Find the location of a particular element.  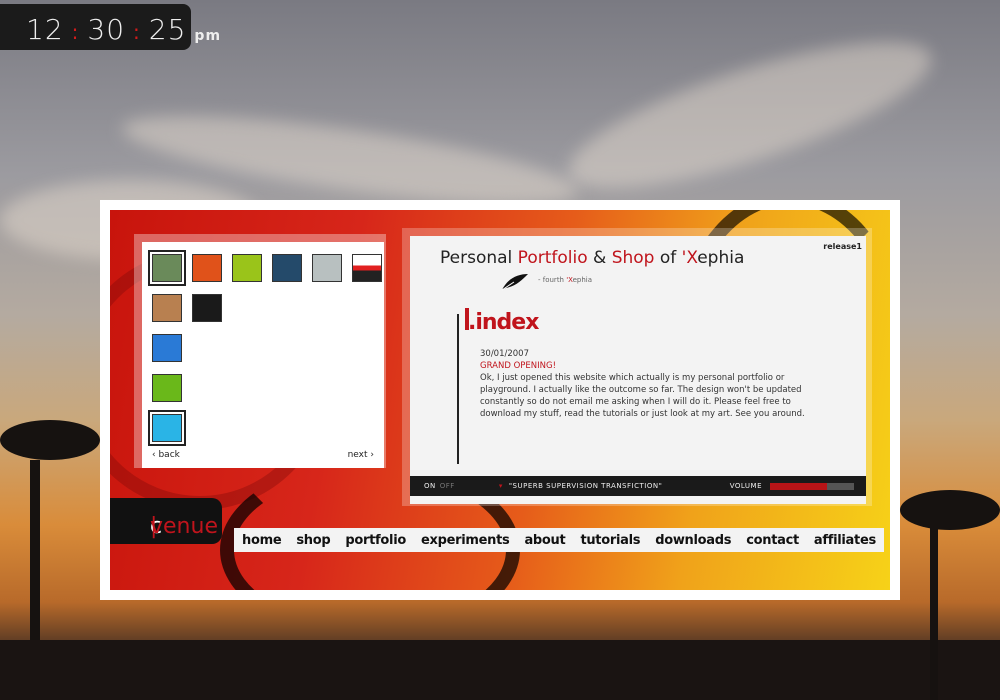

page-title: Personal Portfolio & Shop of 'Xephia is located at coordinates (592, 258).